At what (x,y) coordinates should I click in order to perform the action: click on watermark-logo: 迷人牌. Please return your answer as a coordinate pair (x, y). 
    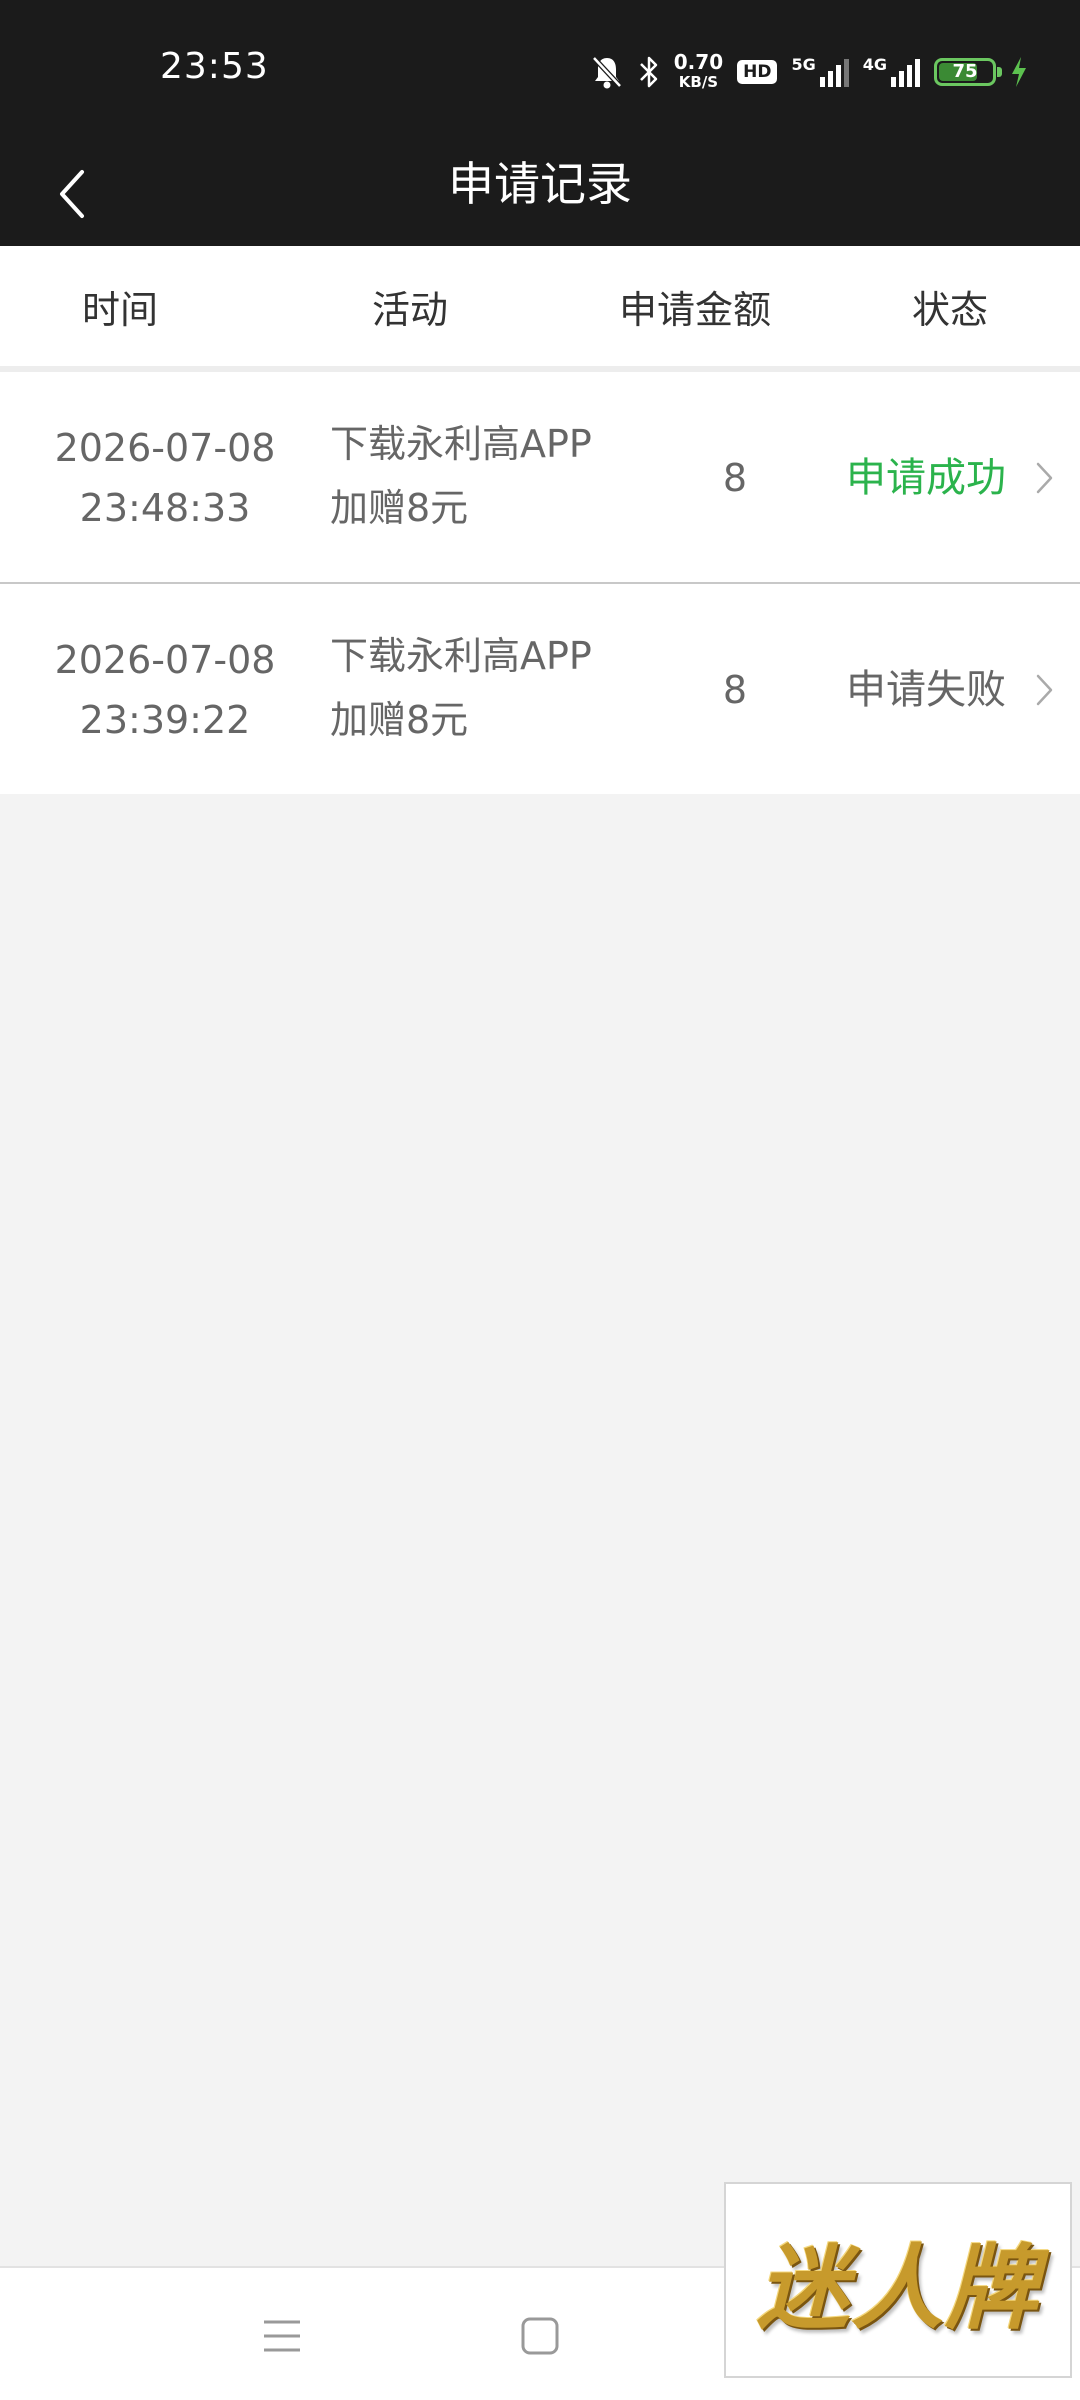
    Looking at the image, I should click on (898, 2280).